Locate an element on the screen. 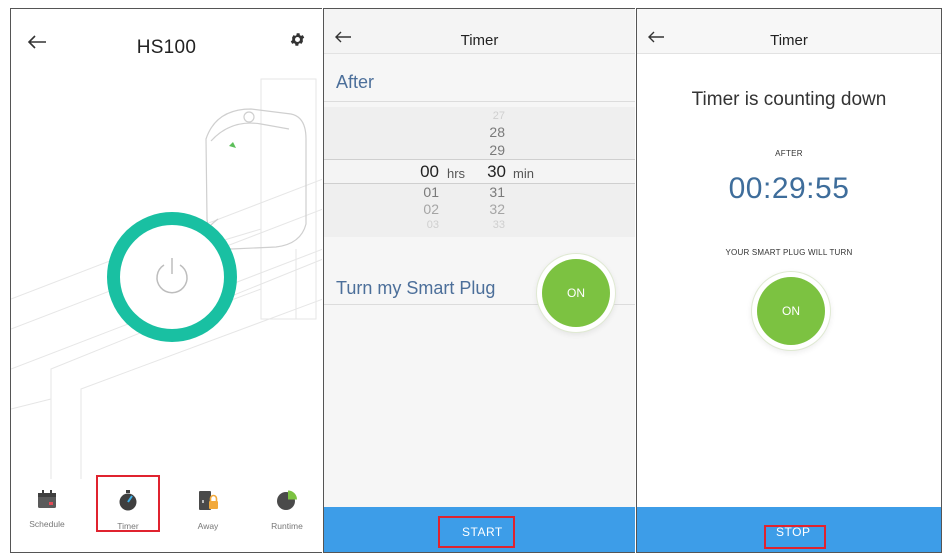 Image resolution: width=942 pixels, height=553 pixels. hours-option: 01 is located at coordinates (424, 192).